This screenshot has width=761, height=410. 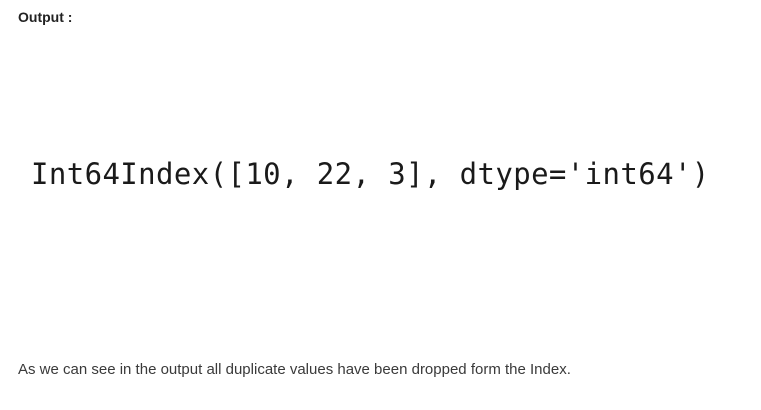 What do you see at coordinates (45, 17) in the screenshot?
I see `output-heading: Output :` at bounding box center [45, 17].